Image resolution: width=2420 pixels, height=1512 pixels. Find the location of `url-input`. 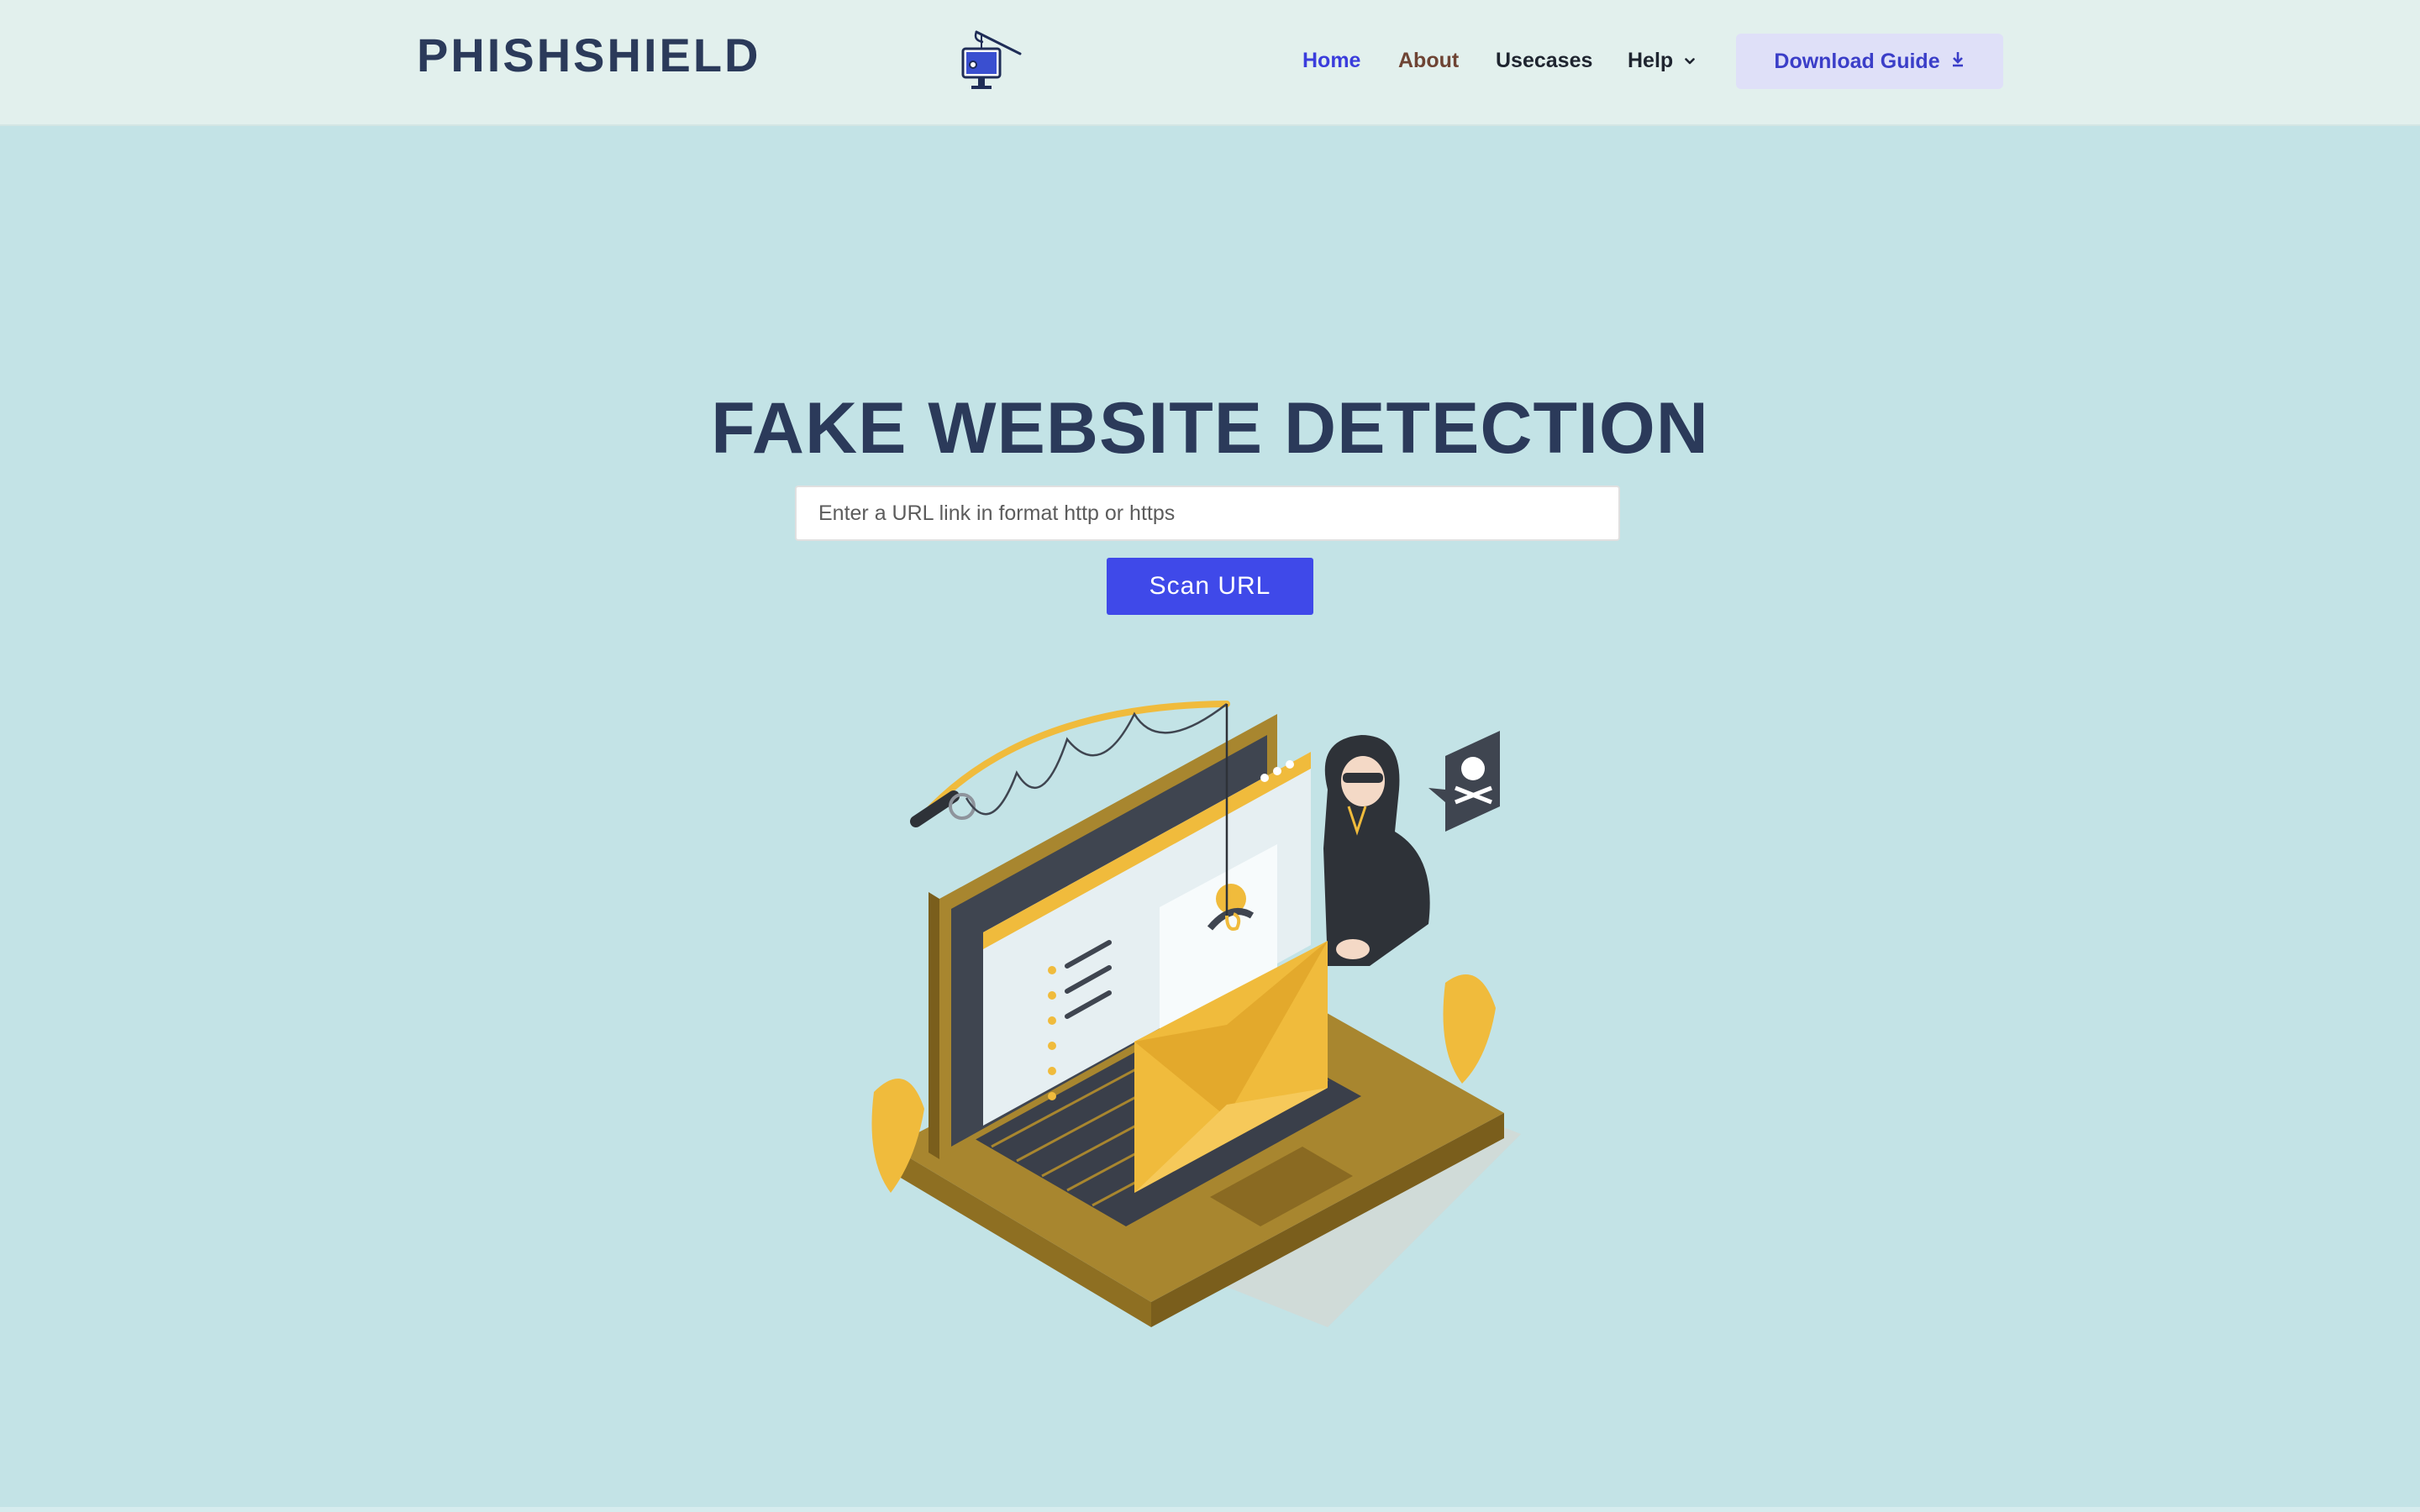

url-input is located at coordinates (1207, 513).